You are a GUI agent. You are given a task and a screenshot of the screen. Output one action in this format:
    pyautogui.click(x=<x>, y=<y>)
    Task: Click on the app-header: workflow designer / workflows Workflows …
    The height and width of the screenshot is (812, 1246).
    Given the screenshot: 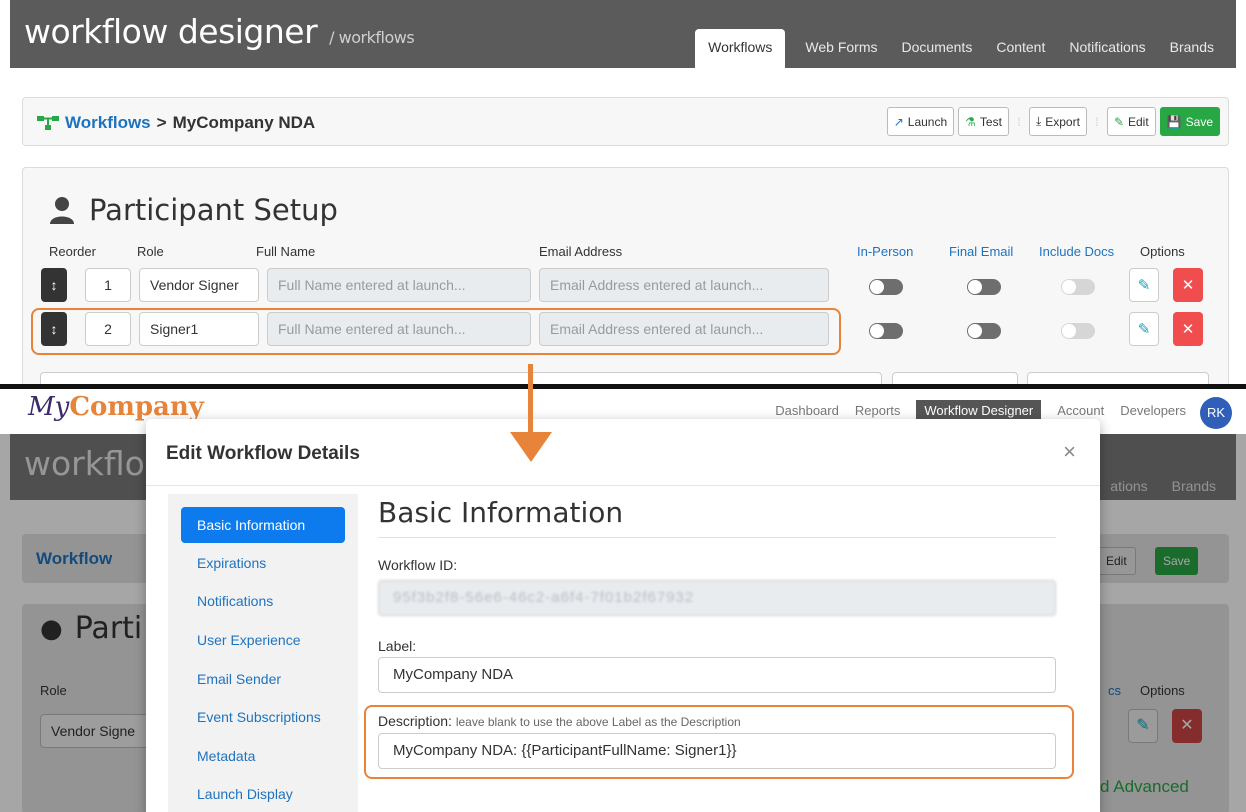 What is the action you would take?
    pyautogui.click(x=623, y=34)
    